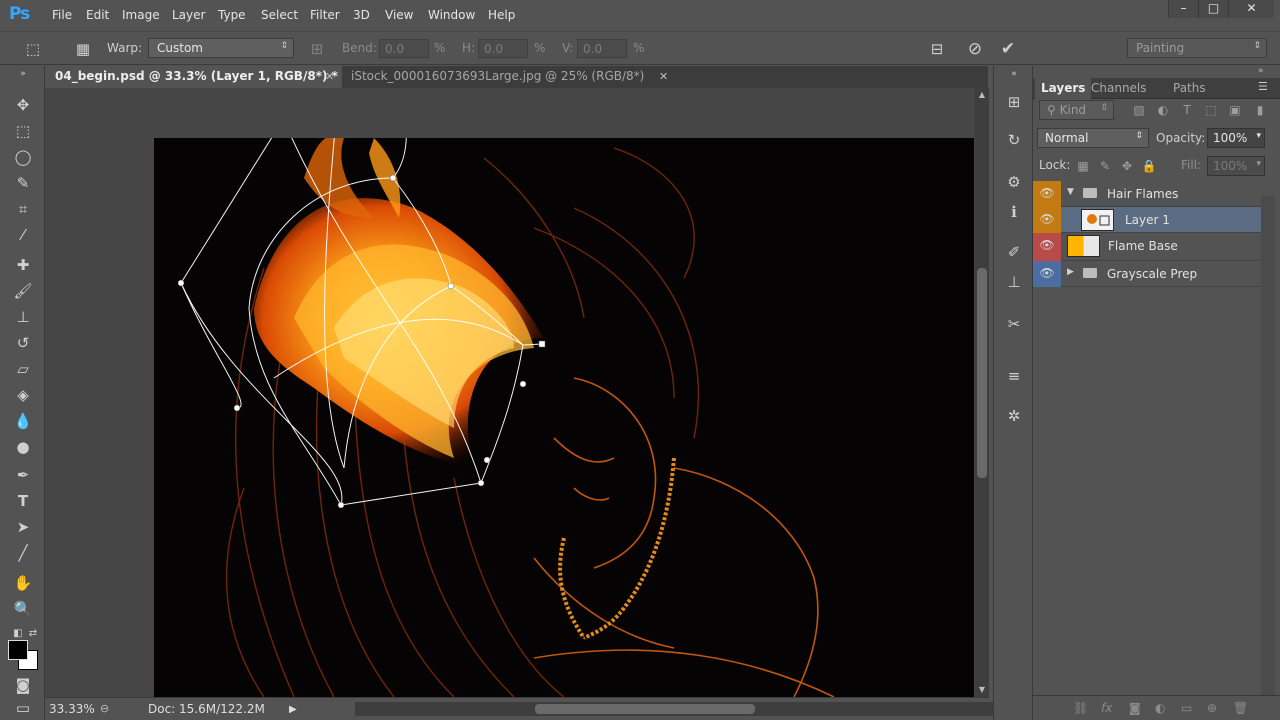 This screenshot has height=720, width=1280. Describe the element at coordinates (503, 48) in the screenshot. I see `h-field: 0.0` at that location.